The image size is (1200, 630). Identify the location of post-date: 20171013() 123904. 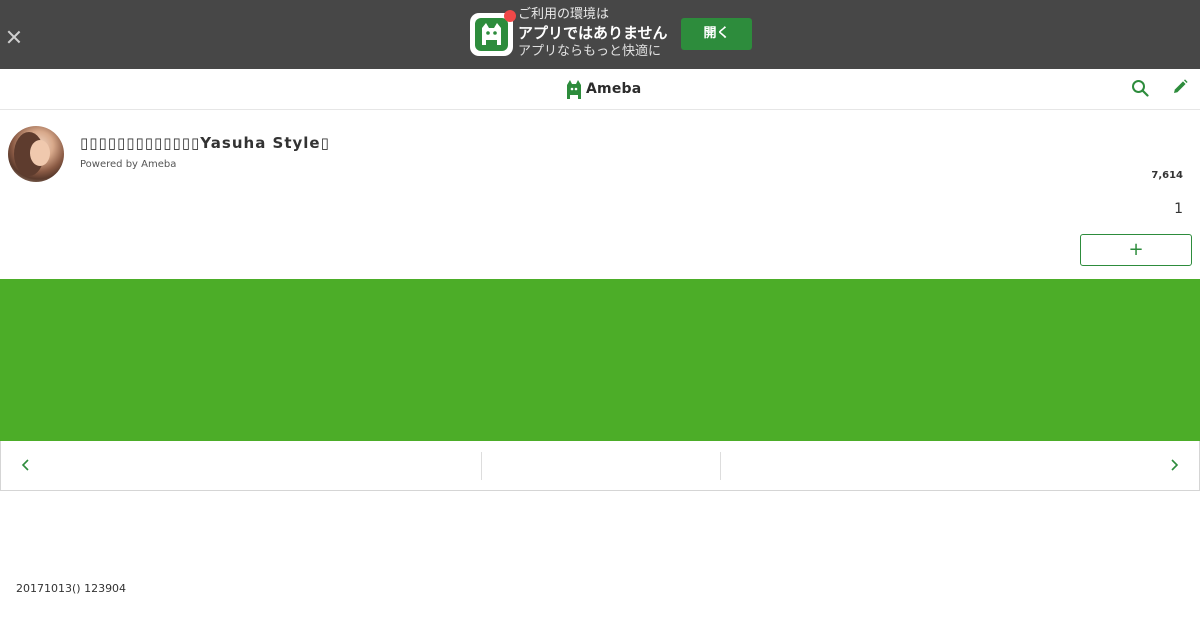
(71, 588).